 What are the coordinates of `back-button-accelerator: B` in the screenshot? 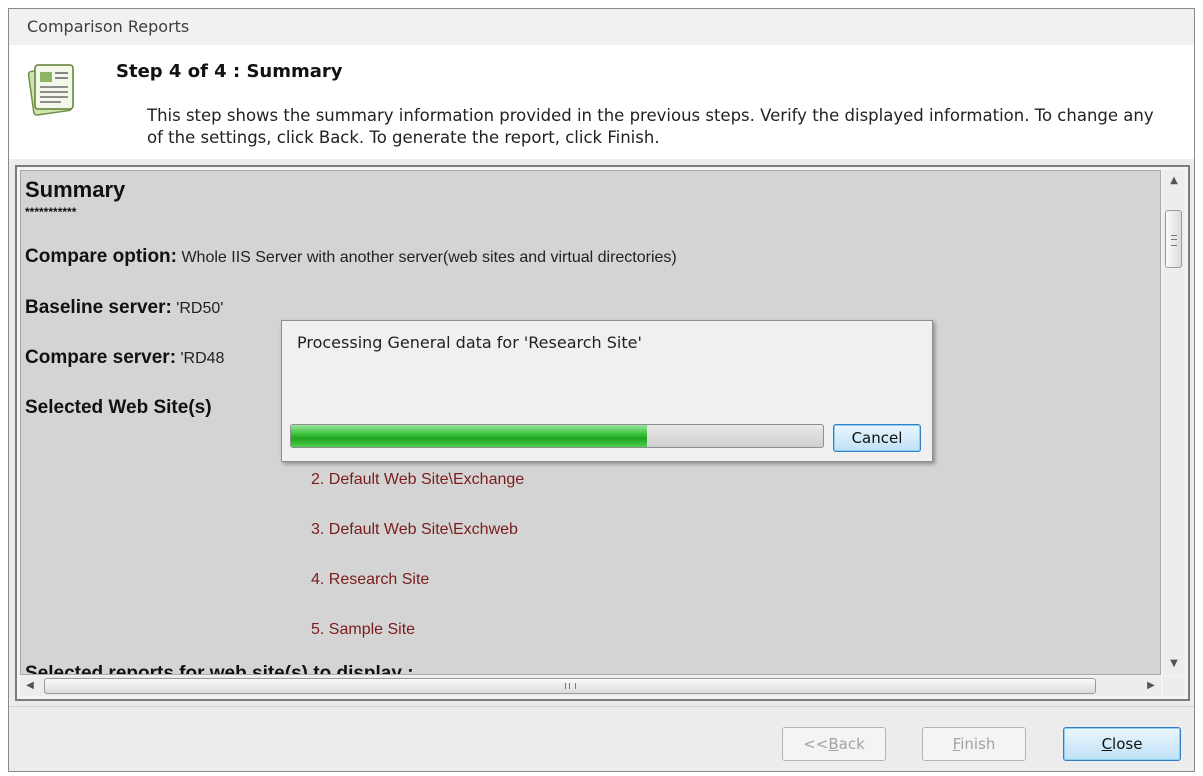 It's located at (833, 744).